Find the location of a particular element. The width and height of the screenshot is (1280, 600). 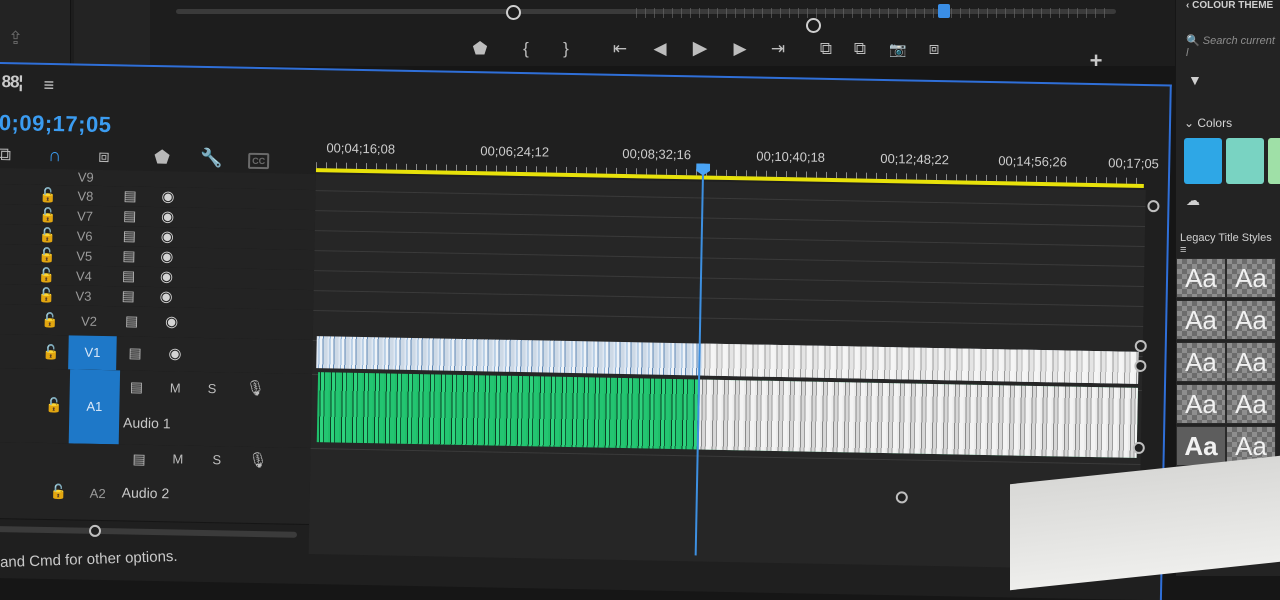

colors-section-header: ⌄ Colors is located at coordinates (1208, 123).